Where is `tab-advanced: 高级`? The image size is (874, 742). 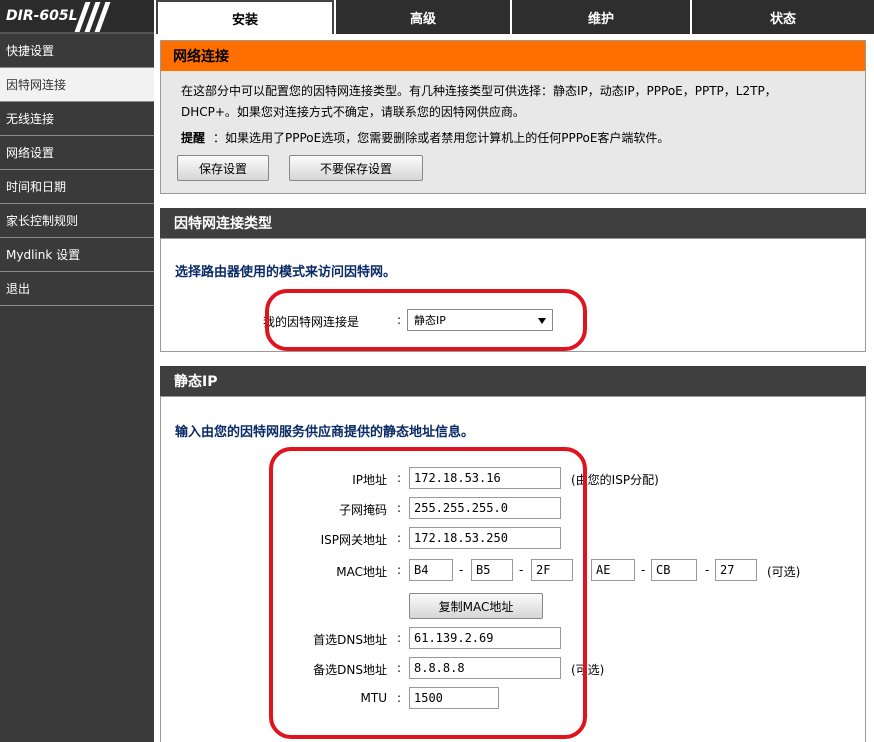 tab-advanced: 高级 is located at coordinates (422, 17).